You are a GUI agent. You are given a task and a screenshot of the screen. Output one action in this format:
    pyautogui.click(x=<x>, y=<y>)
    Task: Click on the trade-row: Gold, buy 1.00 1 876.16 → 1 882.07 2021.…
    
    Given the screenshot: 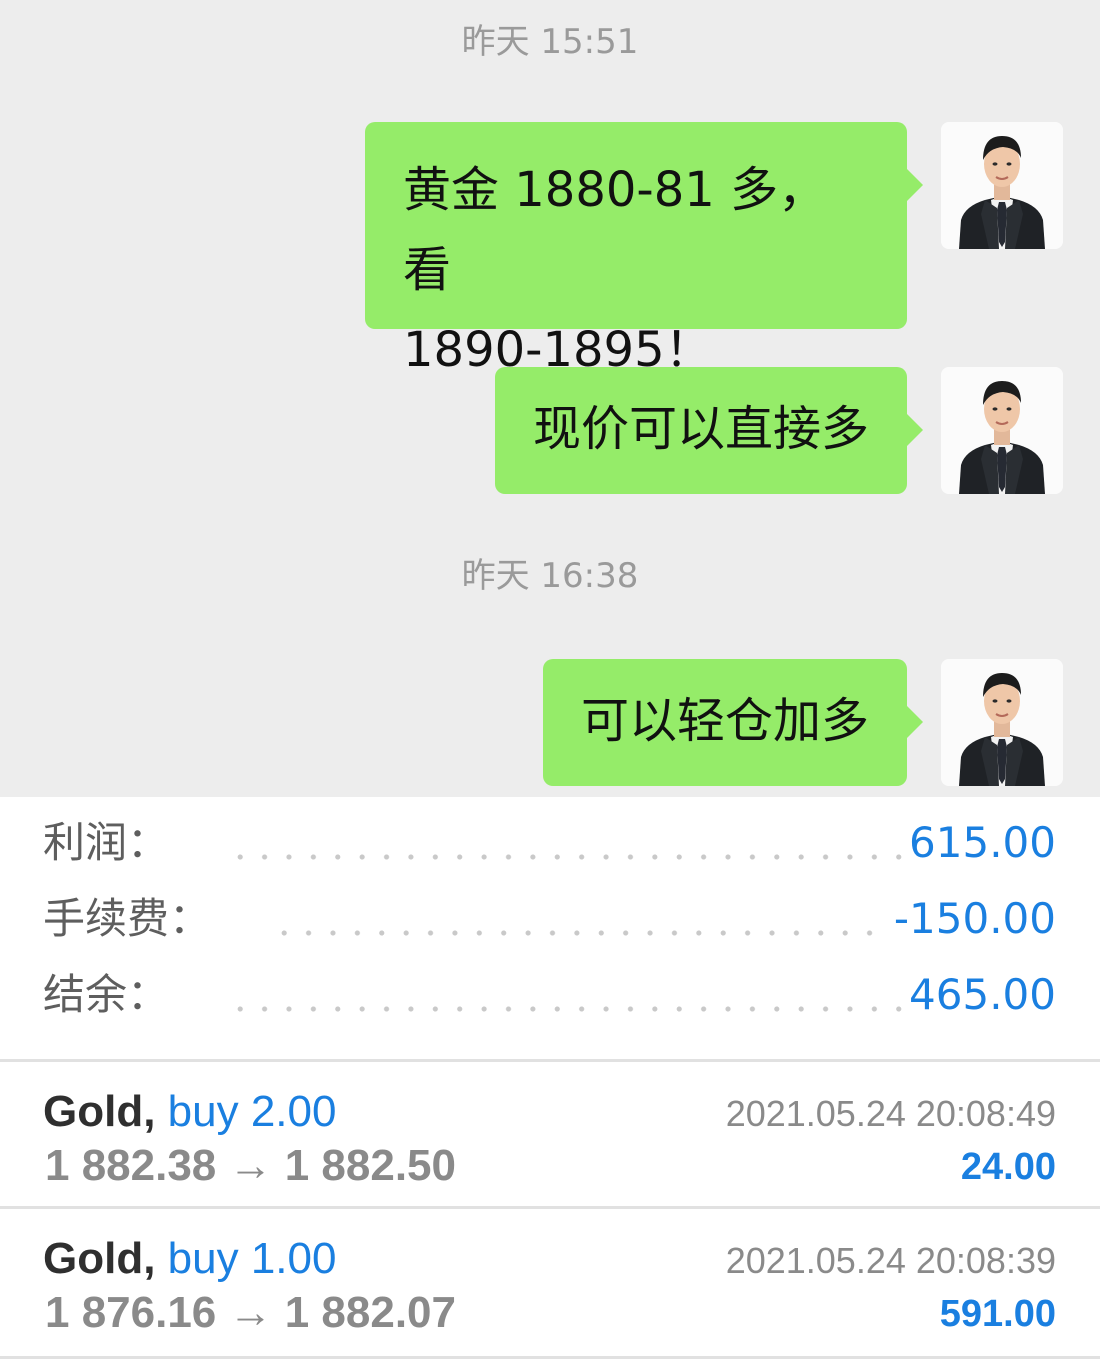 What is the action you would take?
    pyautogui.click(x=550, y=1284)
    